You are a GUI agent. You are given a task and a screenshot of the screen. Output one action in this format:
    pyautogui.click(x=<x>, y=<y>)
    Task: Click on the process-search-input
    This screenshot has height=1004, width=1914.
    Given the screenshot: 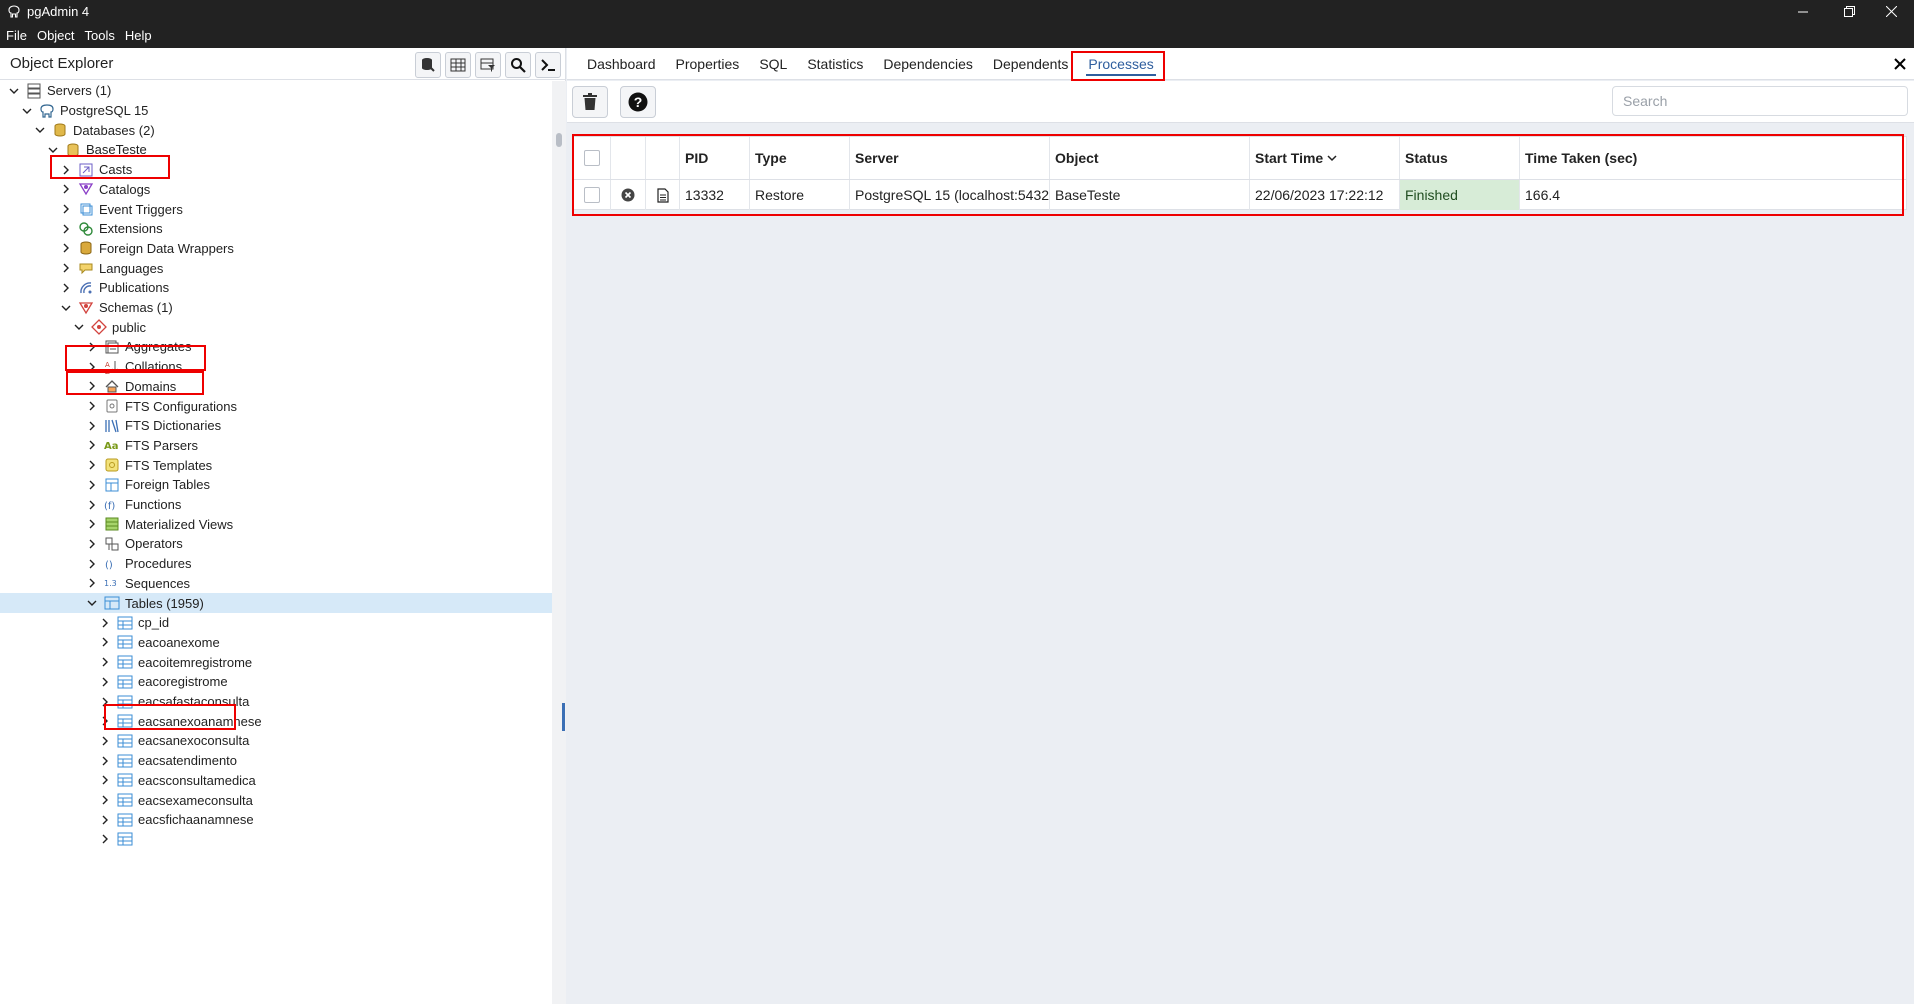 What is the action you would take?
    pyautogui.click(x=1760, y=101)
    